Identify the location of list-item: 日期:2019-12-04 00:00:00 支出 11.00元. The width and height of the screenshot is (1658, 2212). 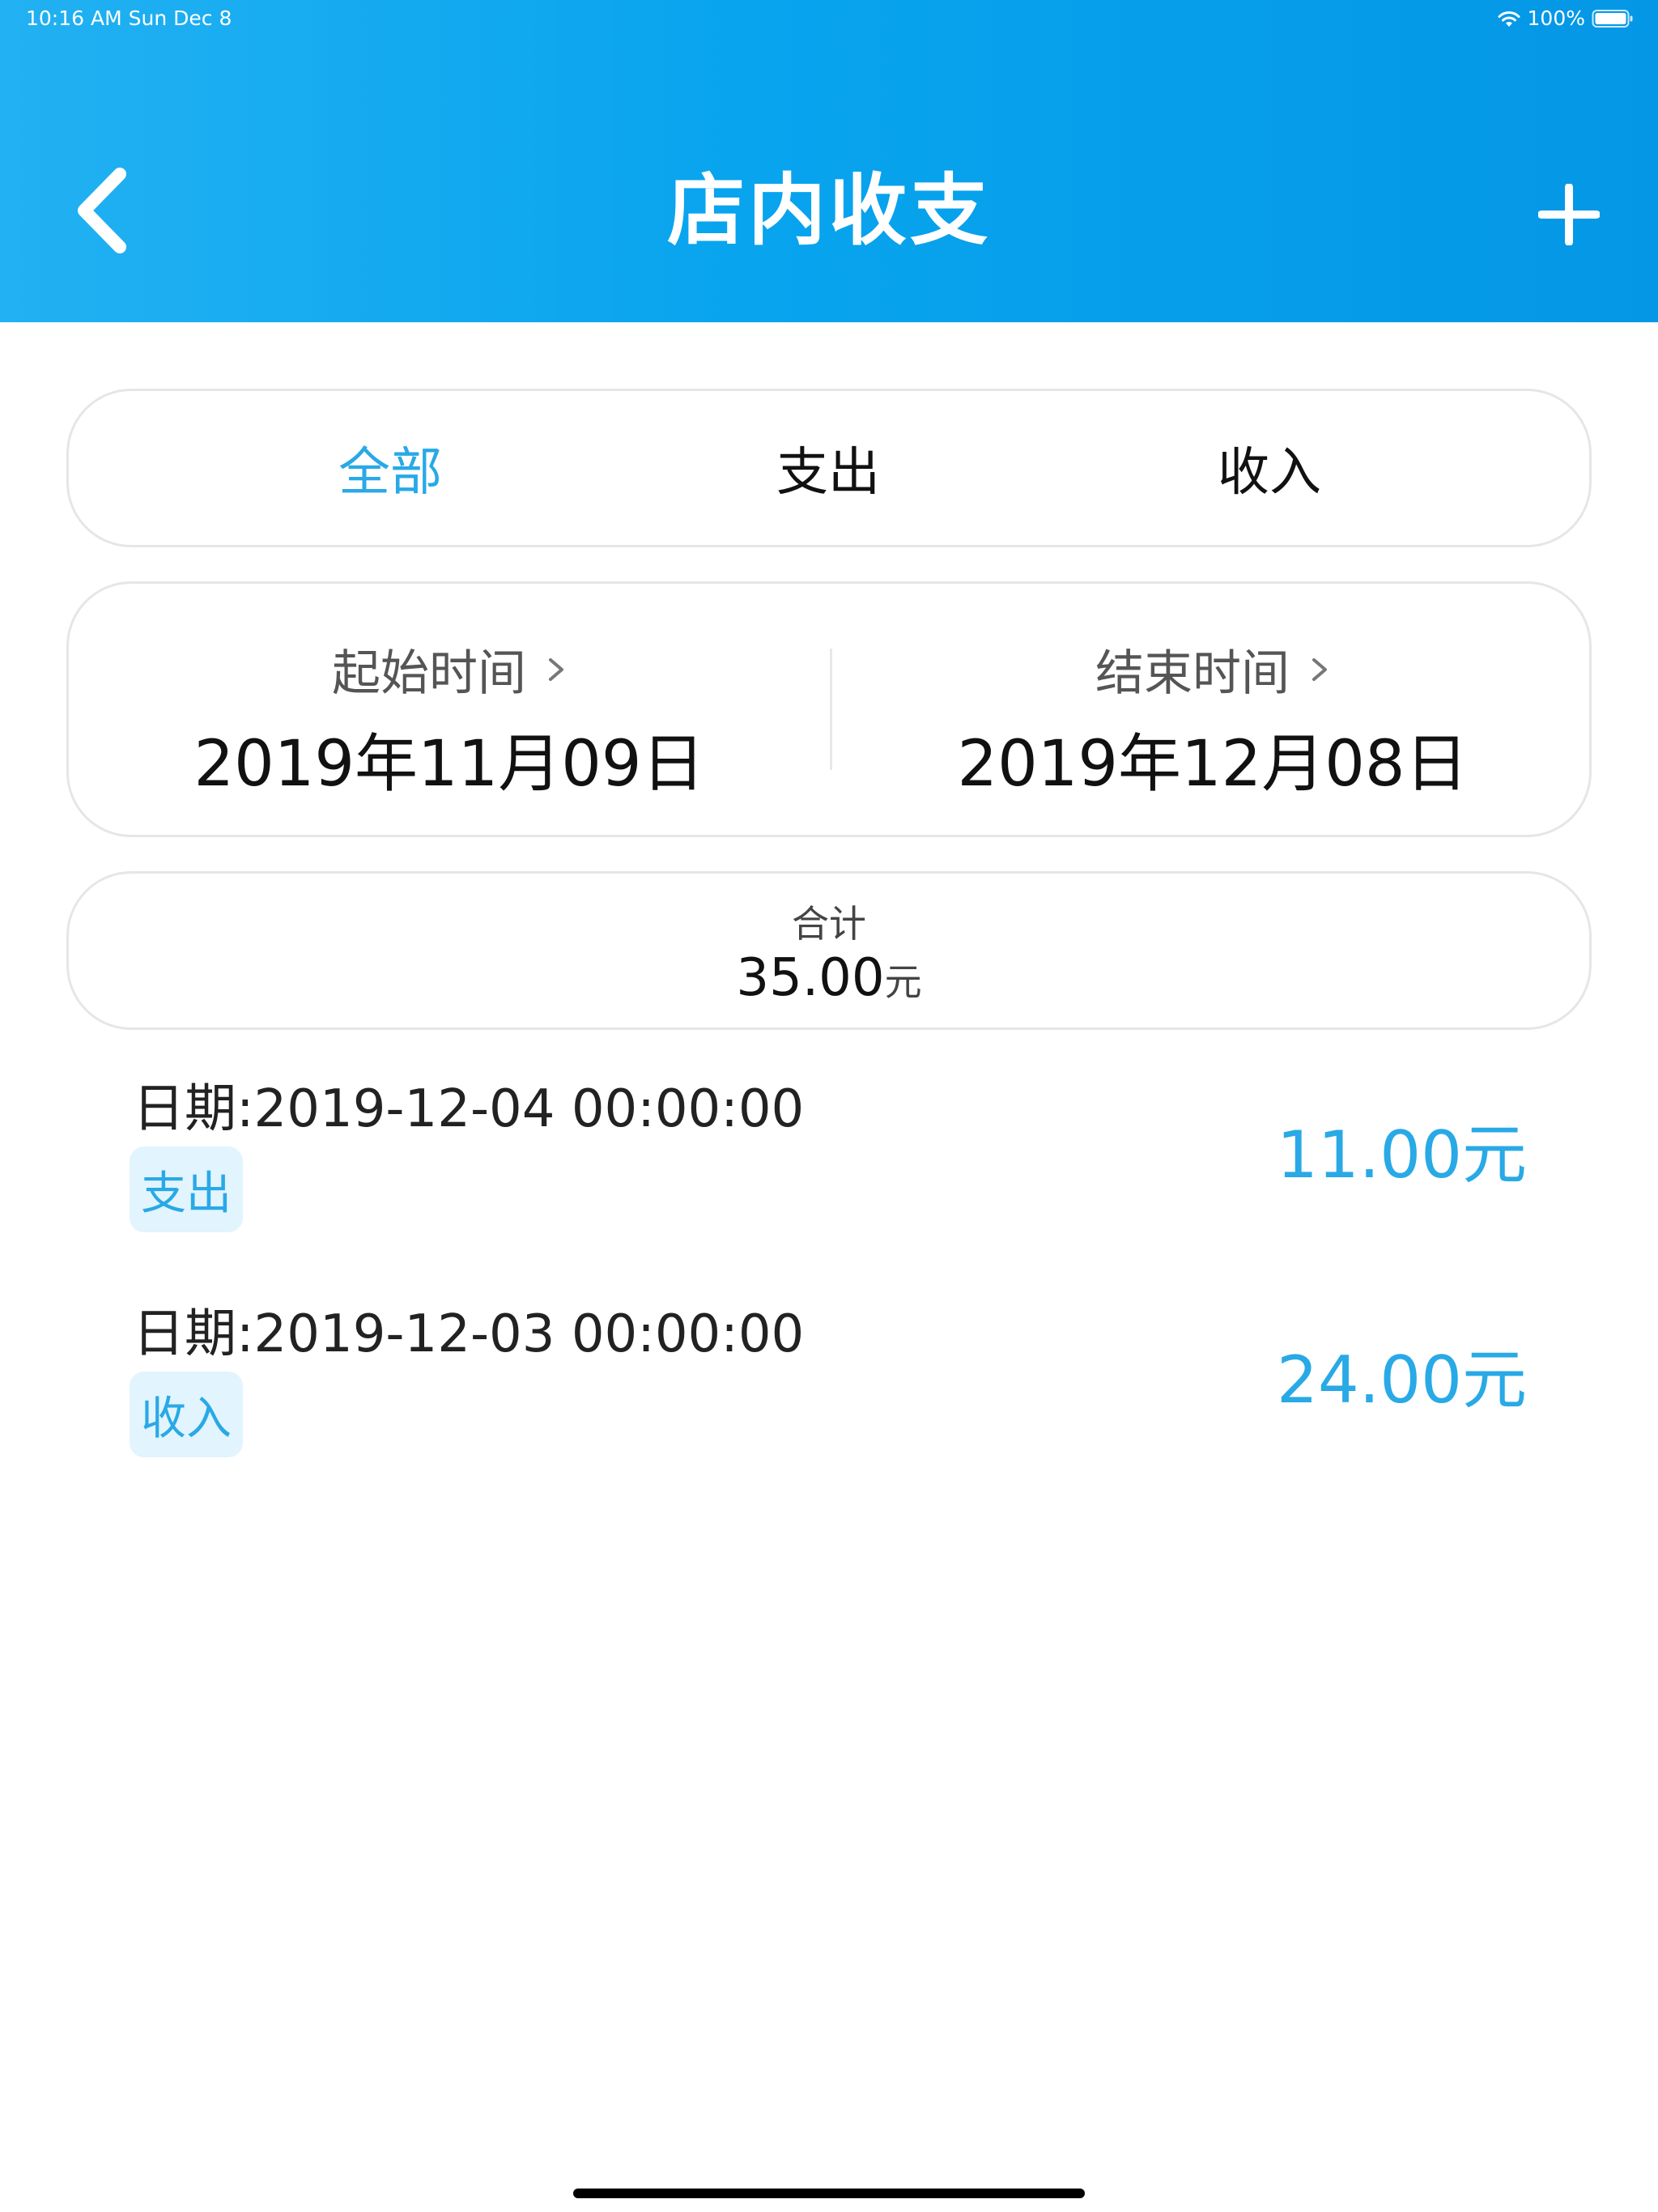
(829, 1172).